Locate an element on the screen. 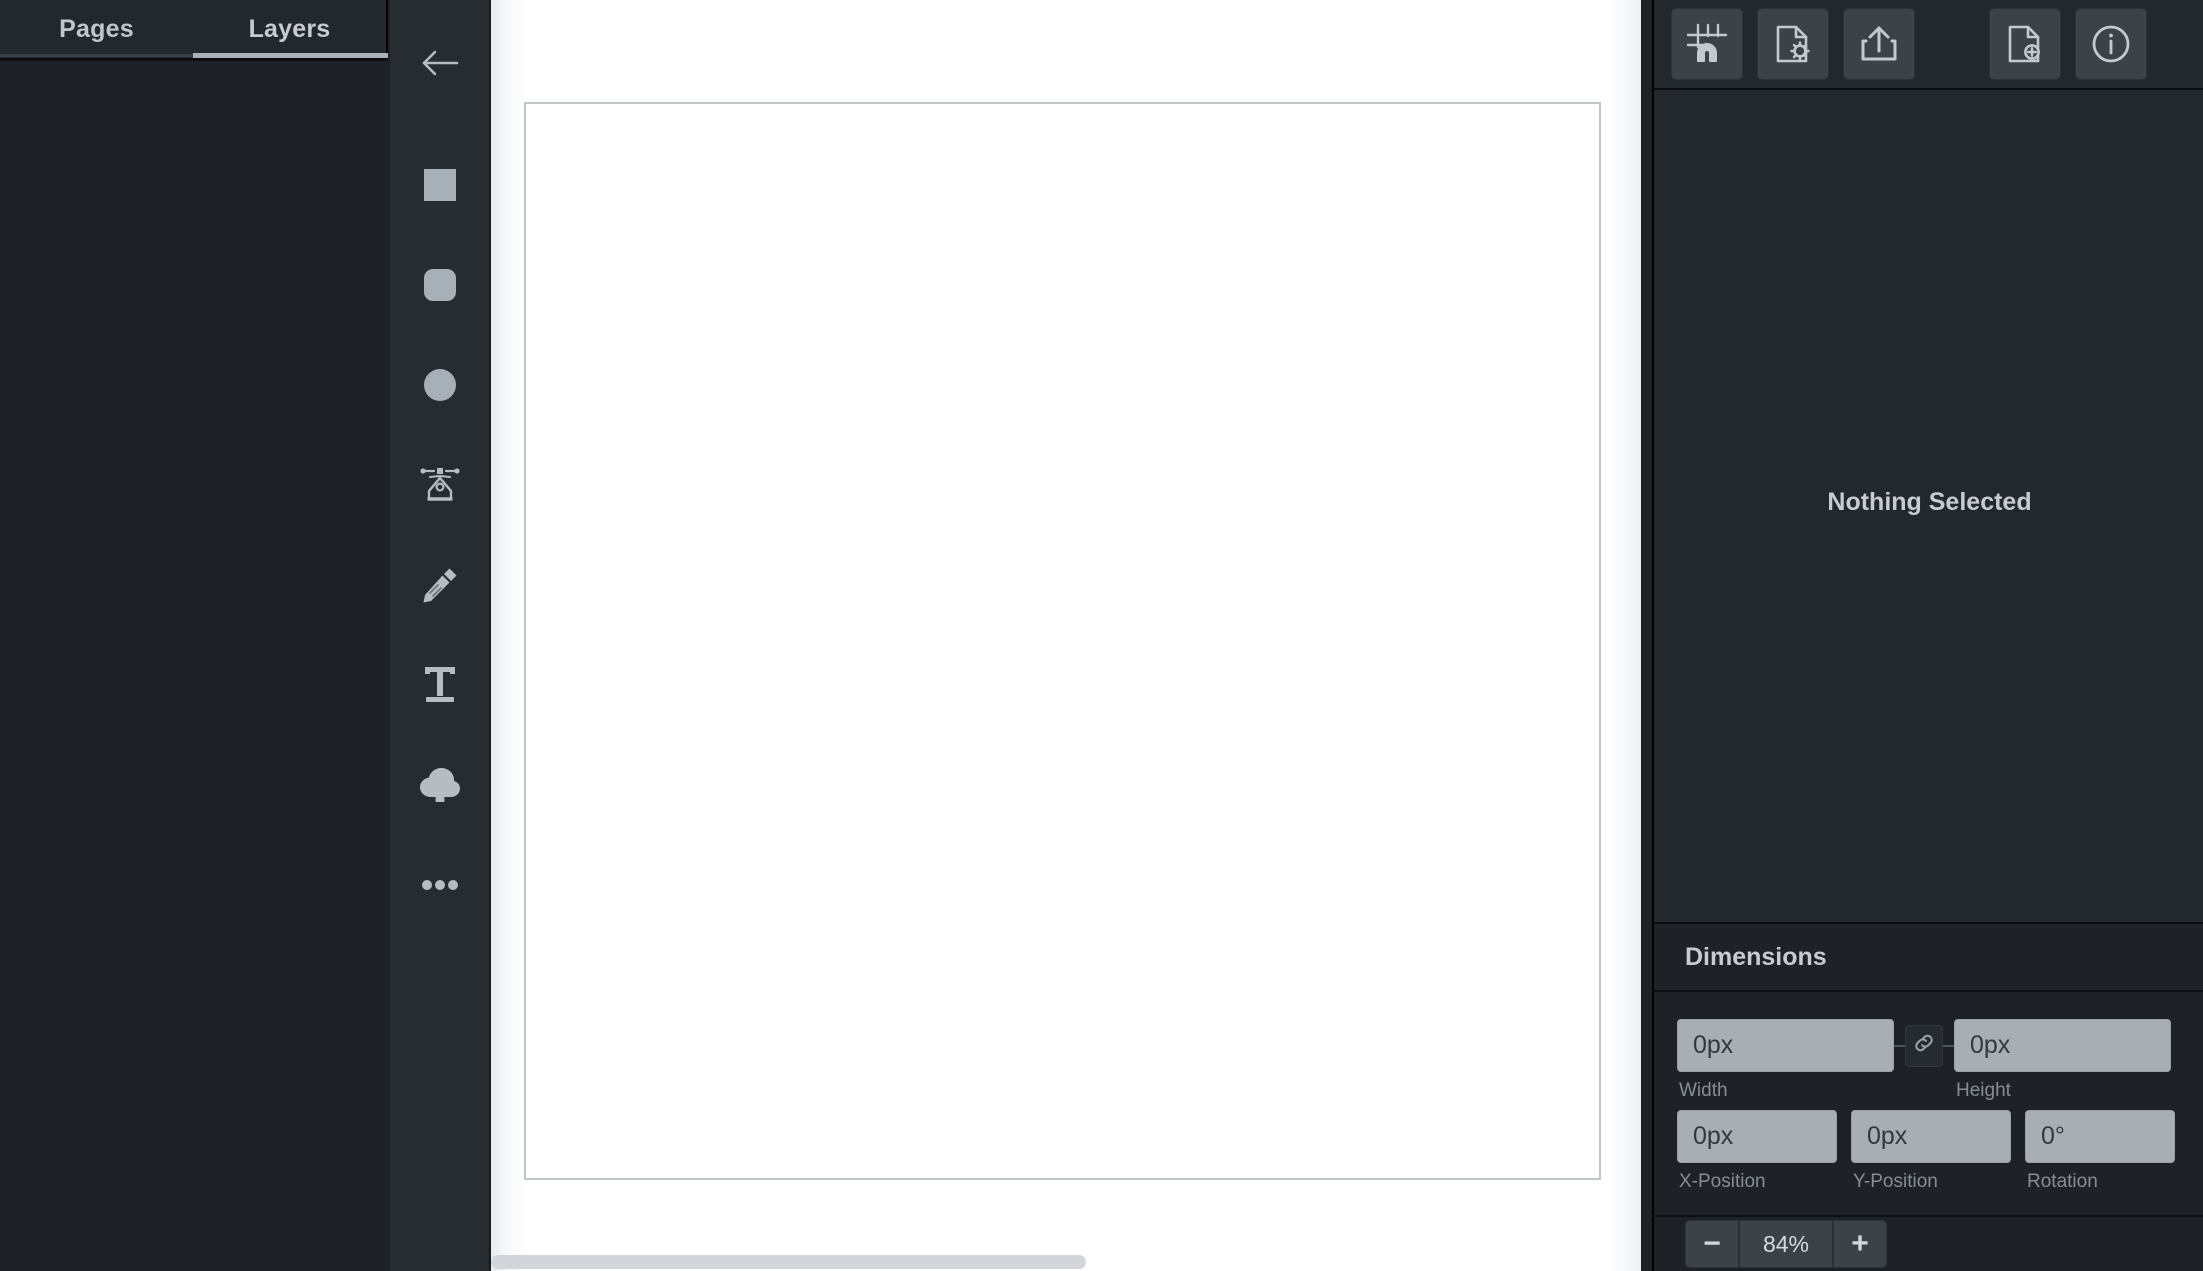  sidebar-tab-bar: Pages Layers is located at coordinates (193, 29).